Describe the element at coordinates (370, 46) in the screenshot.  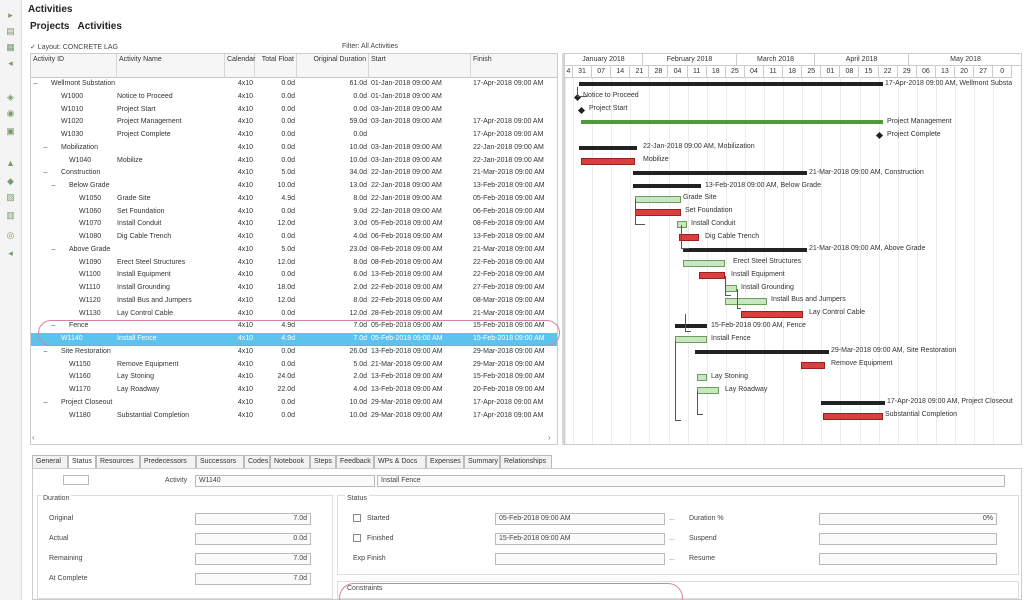
I see `filter-label: Filter: All Activities` at that location.